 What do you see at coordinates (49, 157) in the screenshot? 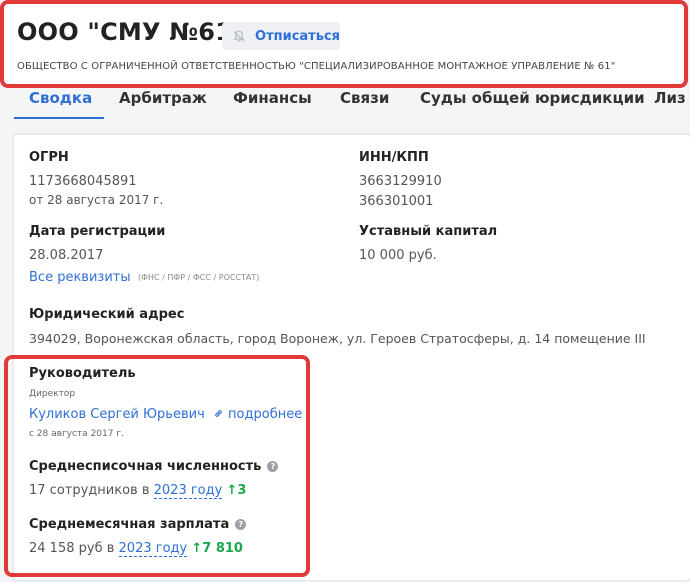
I see `ogrn-label: ОГРН` at bounding box center [49, 157].